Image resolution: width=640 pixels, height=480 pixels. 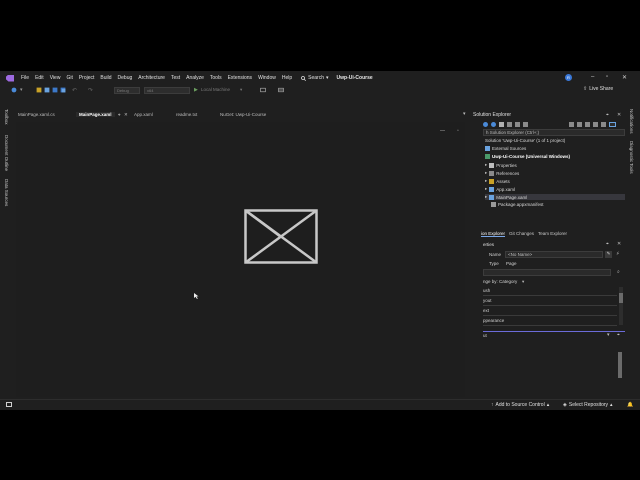 What do you see at coordinates (568, 77) in the screenshot?
I see `avatar: R` at bounding box center [568, 77].